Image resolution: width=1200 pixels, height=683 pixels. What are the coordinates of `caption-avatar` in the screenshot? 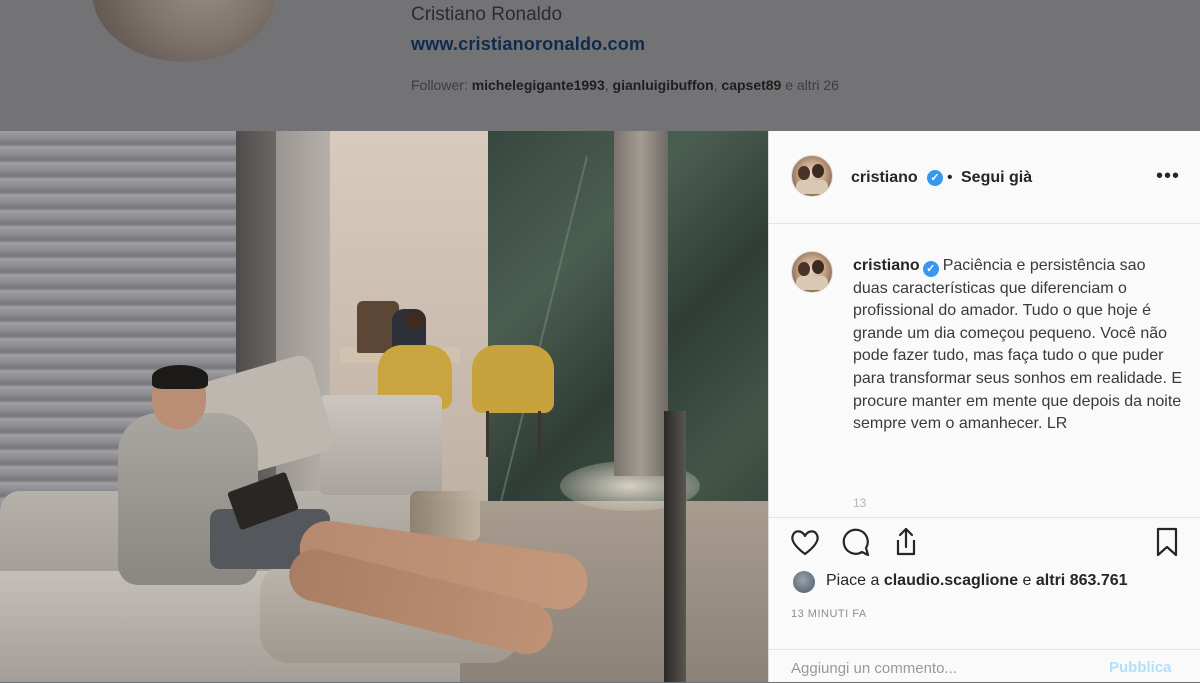 It's located at (812, 272).